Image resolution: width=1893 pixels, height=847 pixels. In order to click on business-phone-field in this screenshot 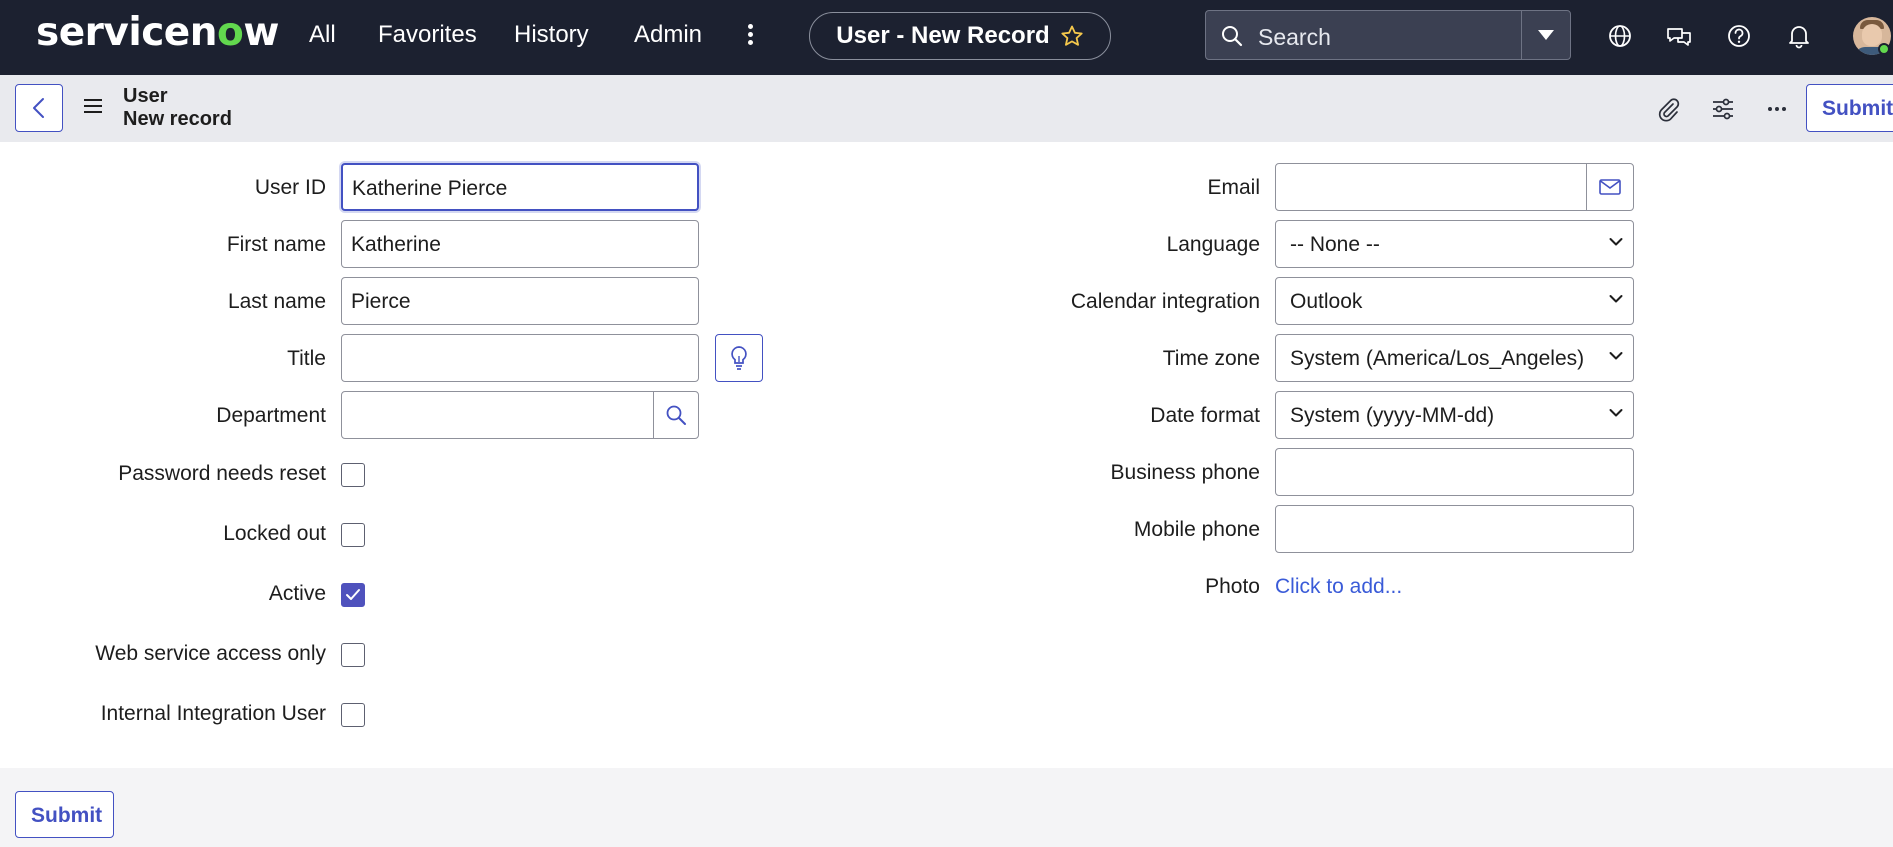, I will do `click(1454, 472)`.